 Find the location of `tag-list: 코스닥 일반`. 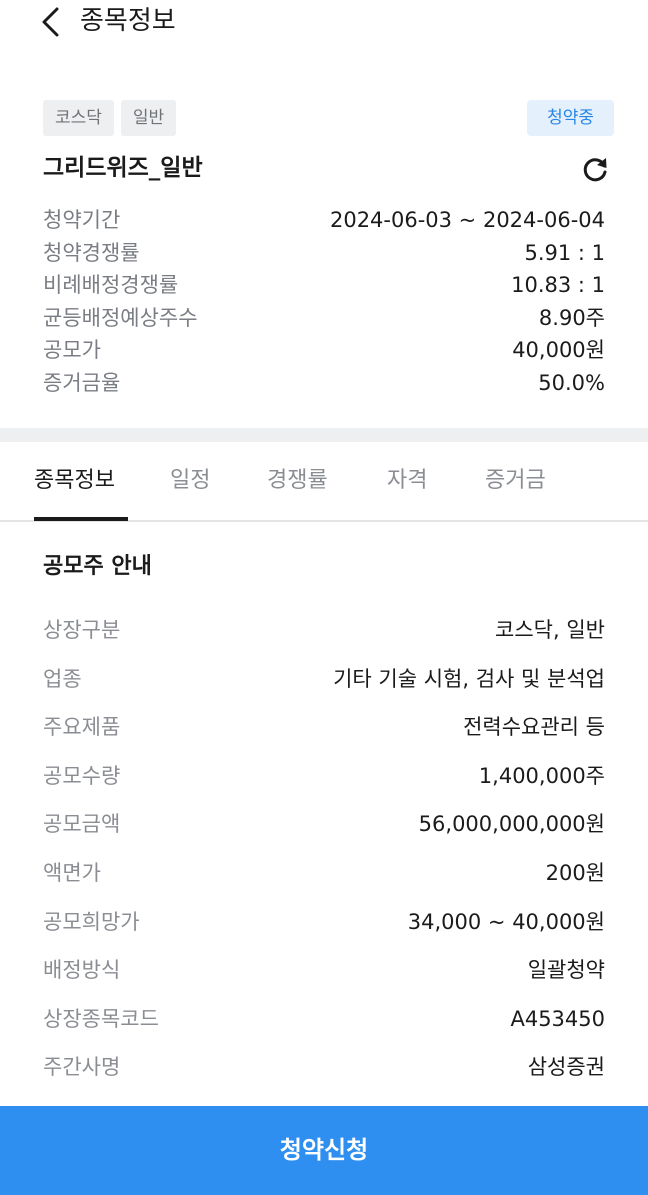

tag-list: 코스닥 일반 is located at coordinates (110, 118).